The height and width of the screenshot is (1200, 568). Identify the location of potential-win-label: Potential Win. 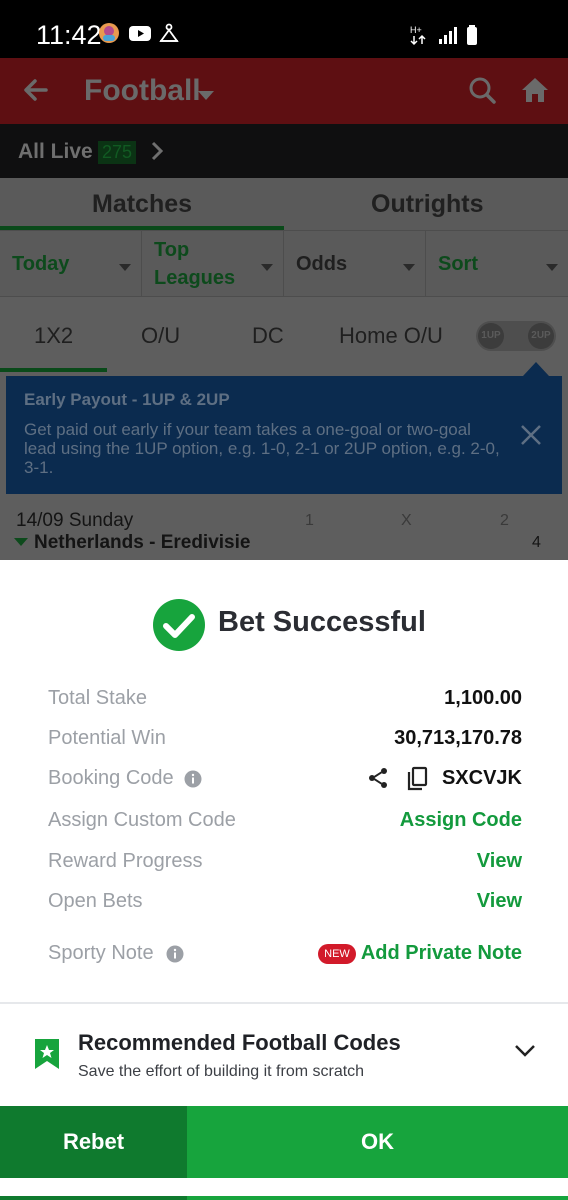
(107, 738).